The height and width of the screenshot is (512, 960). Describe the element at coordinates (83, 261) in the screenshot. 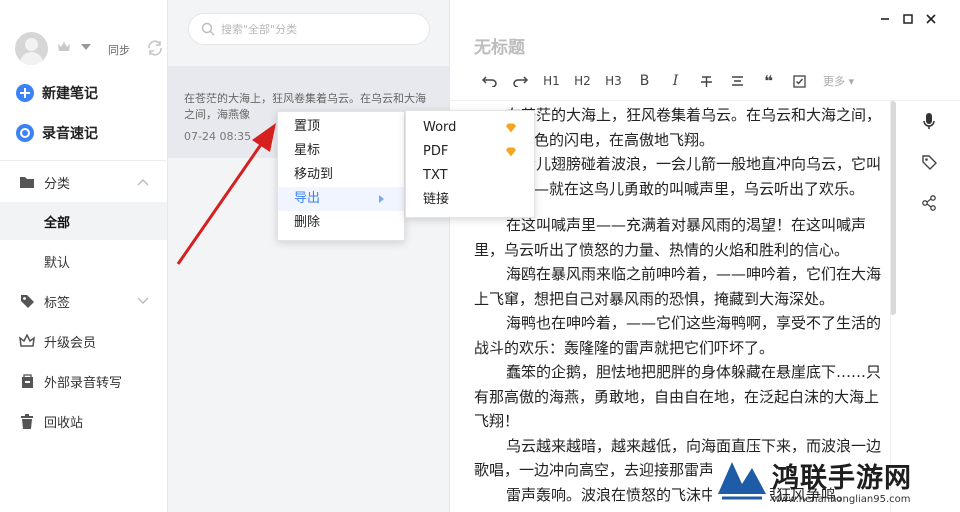

I see `sidebar-item-default: 默认` at that location.